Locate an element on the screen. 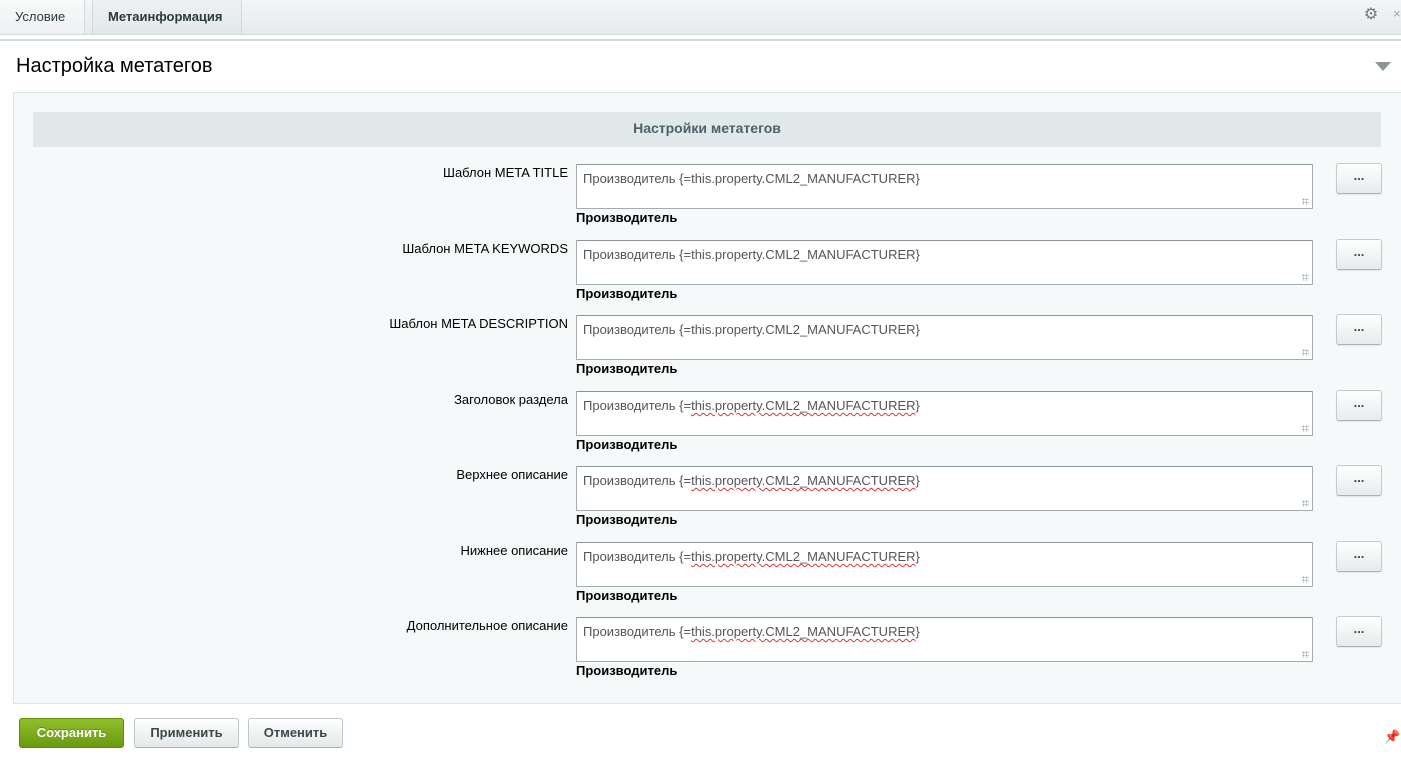  field-label: Дополнительное описание is located at coordinates (487, 625).